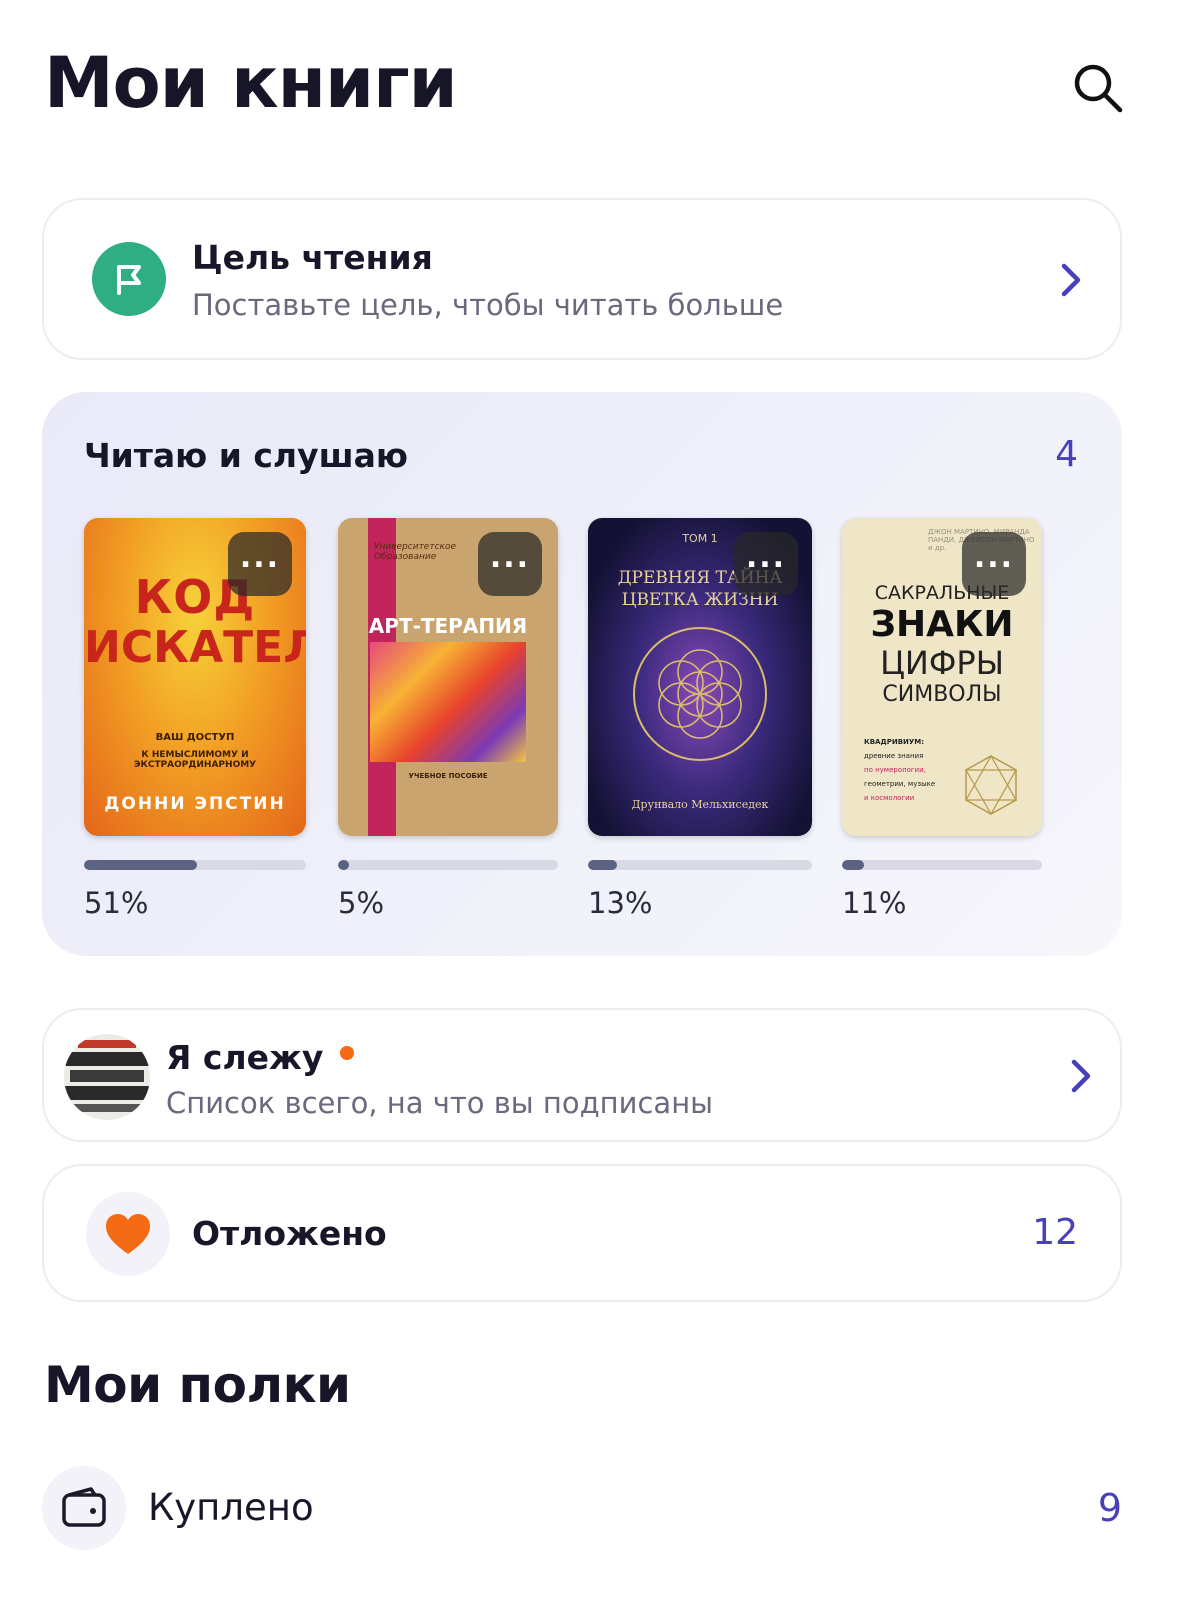  I want to click on cover-title-line: ИСКАТЕЛЯ, so click(195, 647).